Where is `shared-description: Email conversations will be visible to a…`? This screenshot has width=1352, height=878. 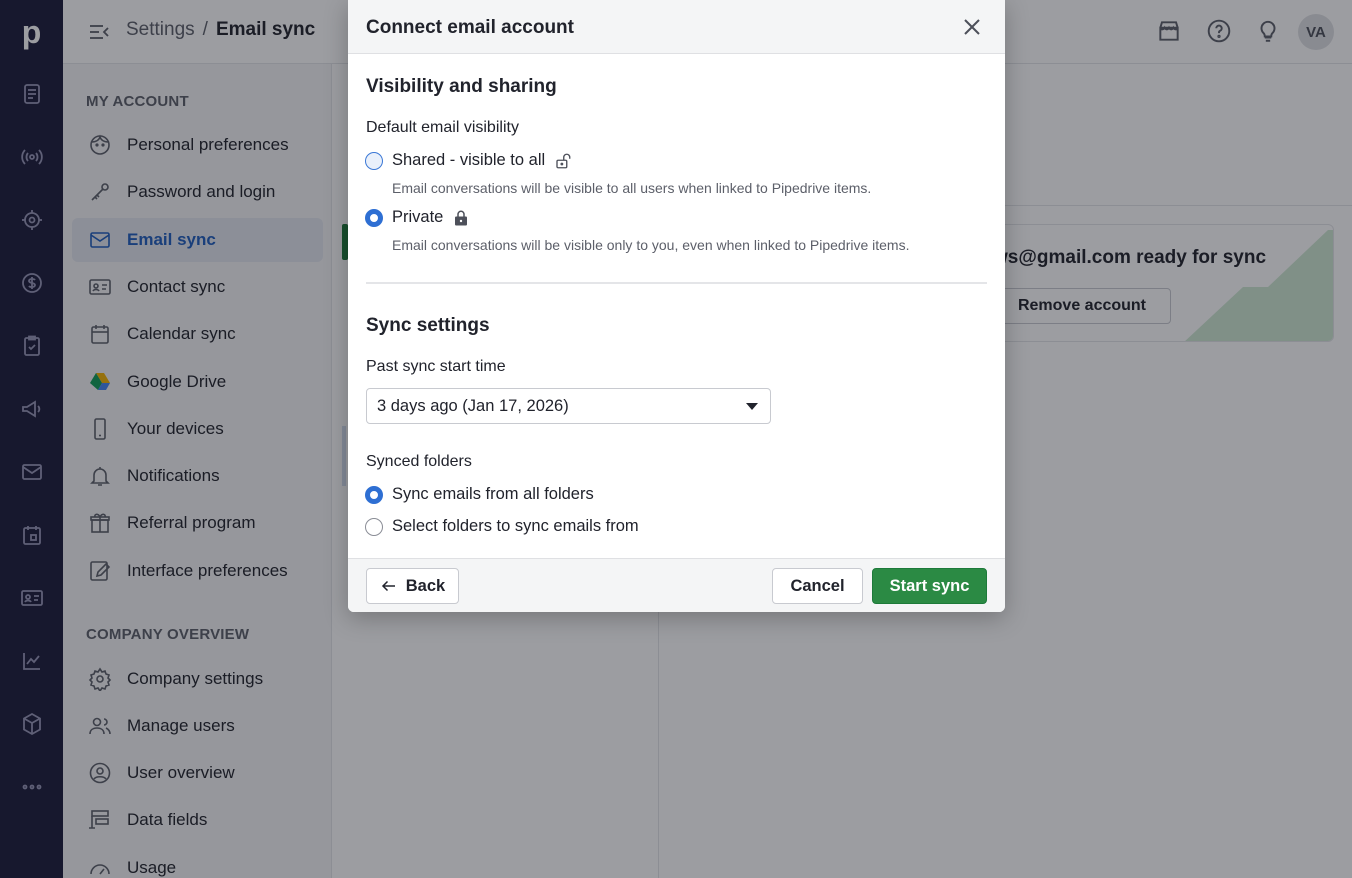
shared-description: Email conversations will be visible to a… is located at coordinates (632, 188).